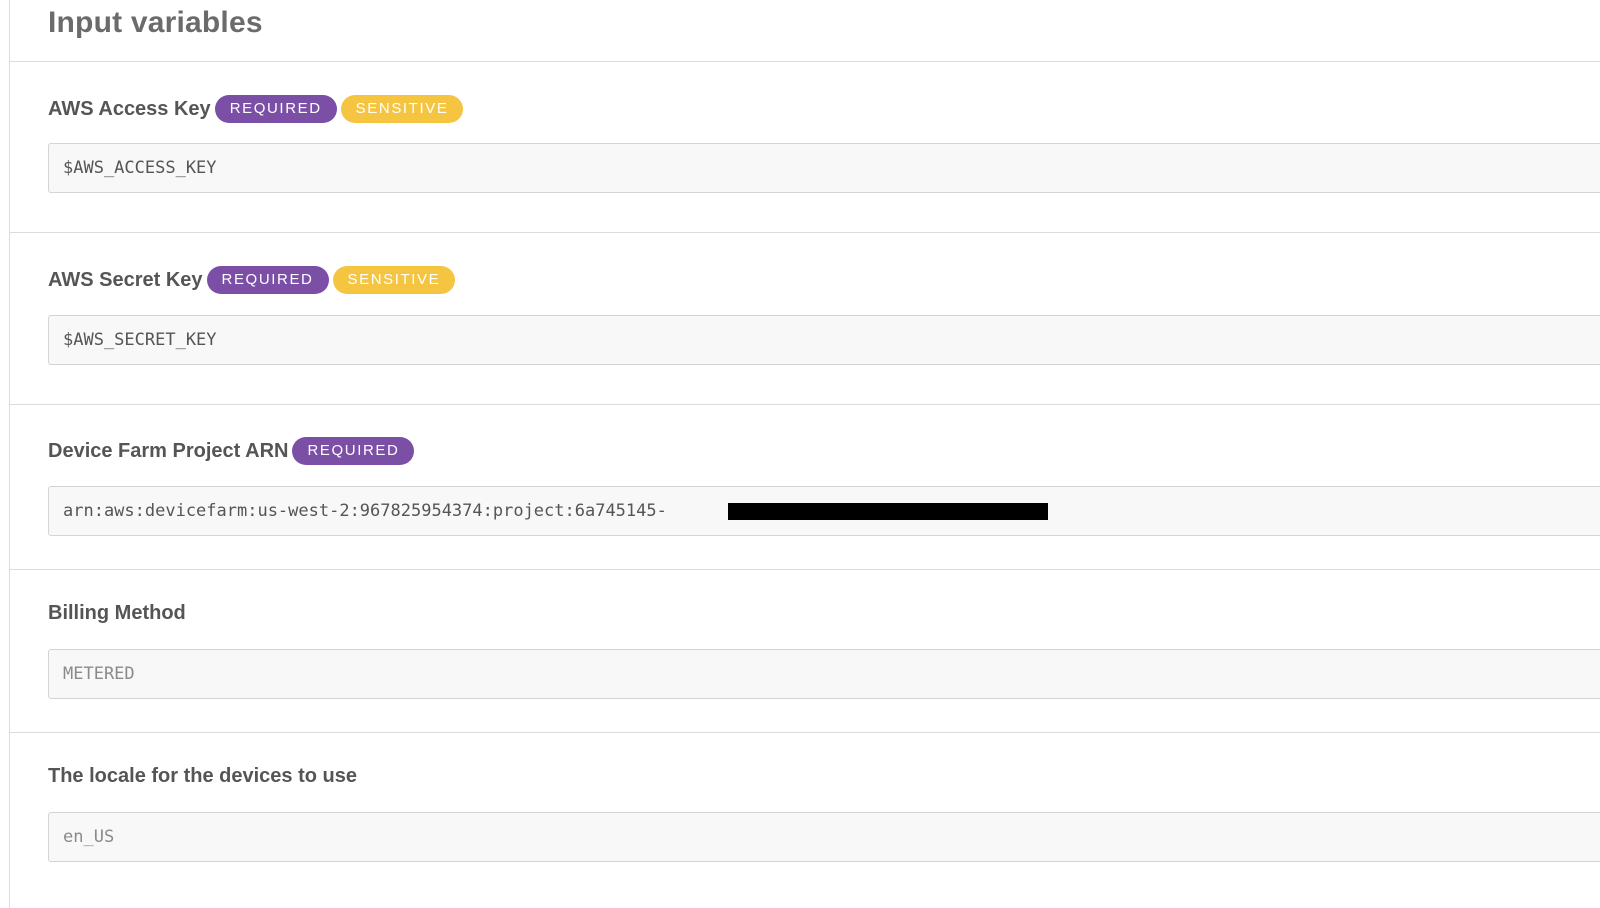 This screenshot has width=1600, height=908. Describe the element at coordinates (168, 450) in the screenshot. I see `variable-label: Device Farm Project ARN` at that location.